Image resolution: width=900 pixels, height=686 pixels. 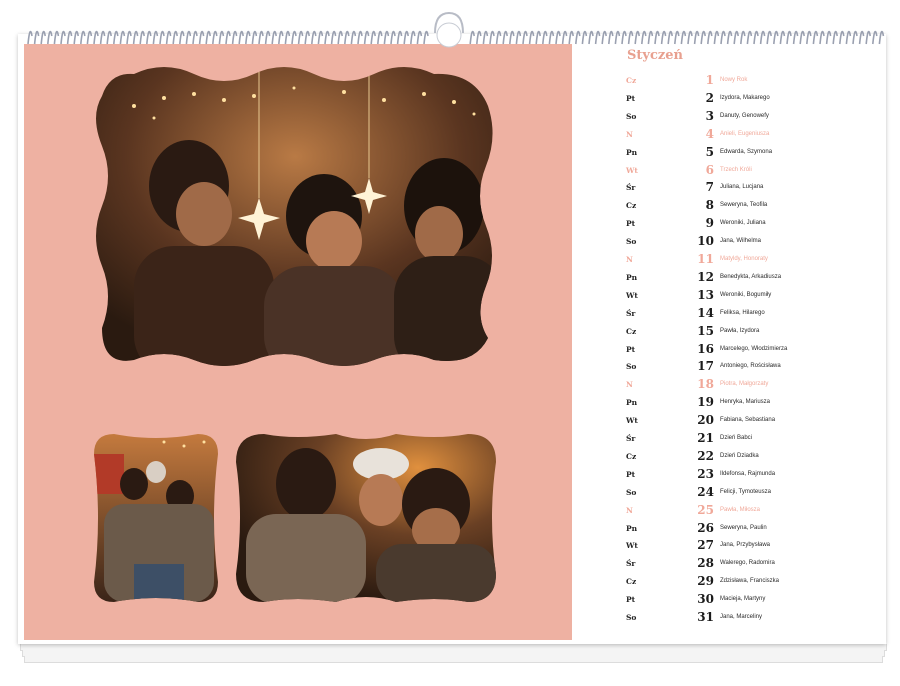 What do you see at coordinates (750, 366) in the screenshot?
I see `name-day-label: Antoniego, Rościsława` at bounding box center [750, 366].